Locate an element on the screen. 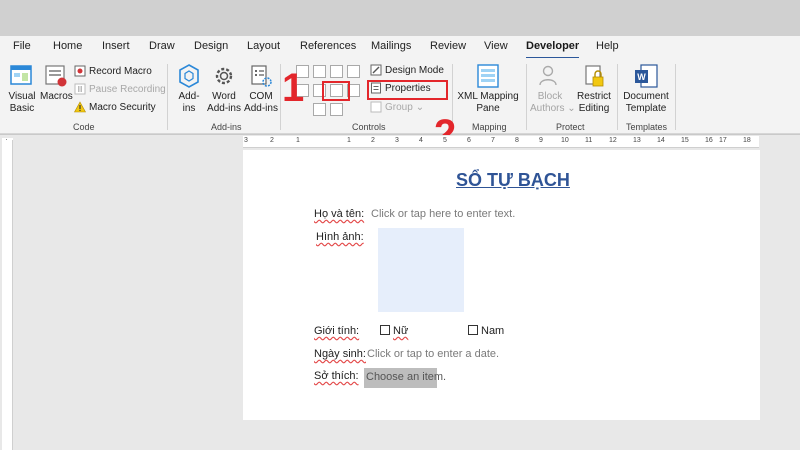 The image size is (800, 450). chevron-down-icon: ⌄ is located at coordinates (420, 107).